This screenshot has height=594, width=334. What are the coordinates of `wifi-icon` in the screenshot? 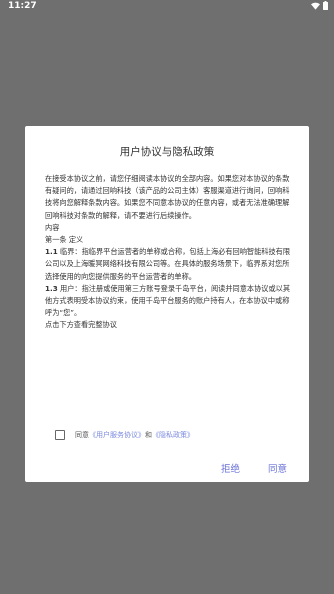 It's located at (315, 6).